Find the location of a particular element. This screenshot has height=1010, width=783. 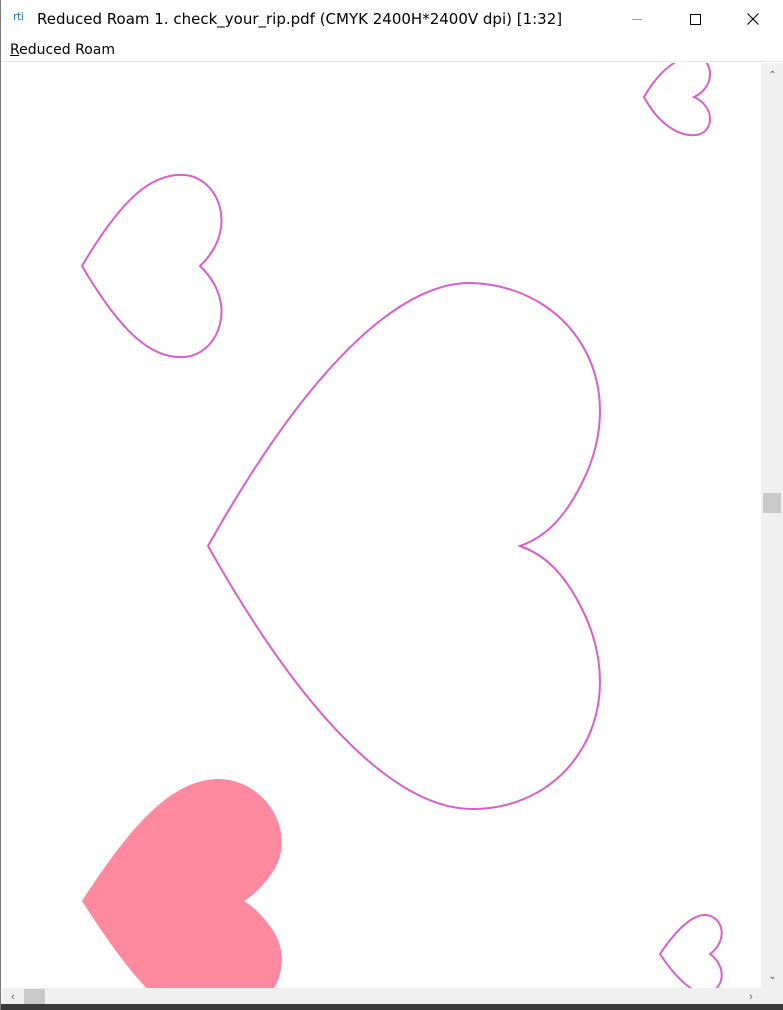

scroll-up-icon: ⌃ is located at coordinates (772, 75).